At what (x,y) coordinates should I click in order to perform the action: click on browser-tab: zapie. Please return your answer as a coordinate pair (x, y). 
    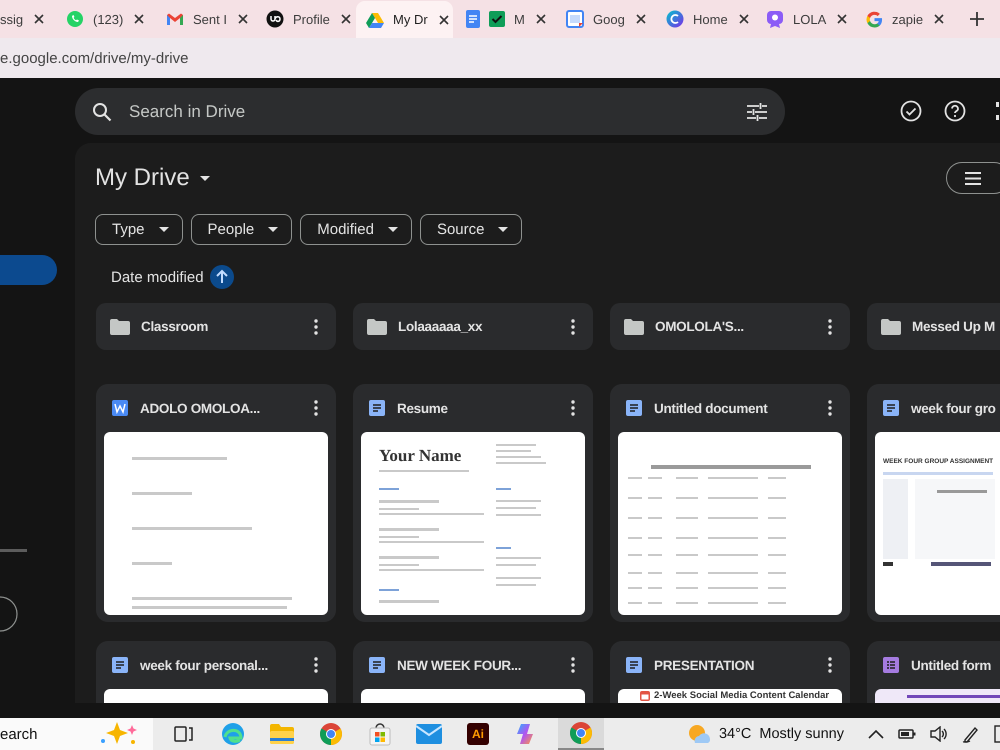
    Looking at the image, I should click on (904, 19).